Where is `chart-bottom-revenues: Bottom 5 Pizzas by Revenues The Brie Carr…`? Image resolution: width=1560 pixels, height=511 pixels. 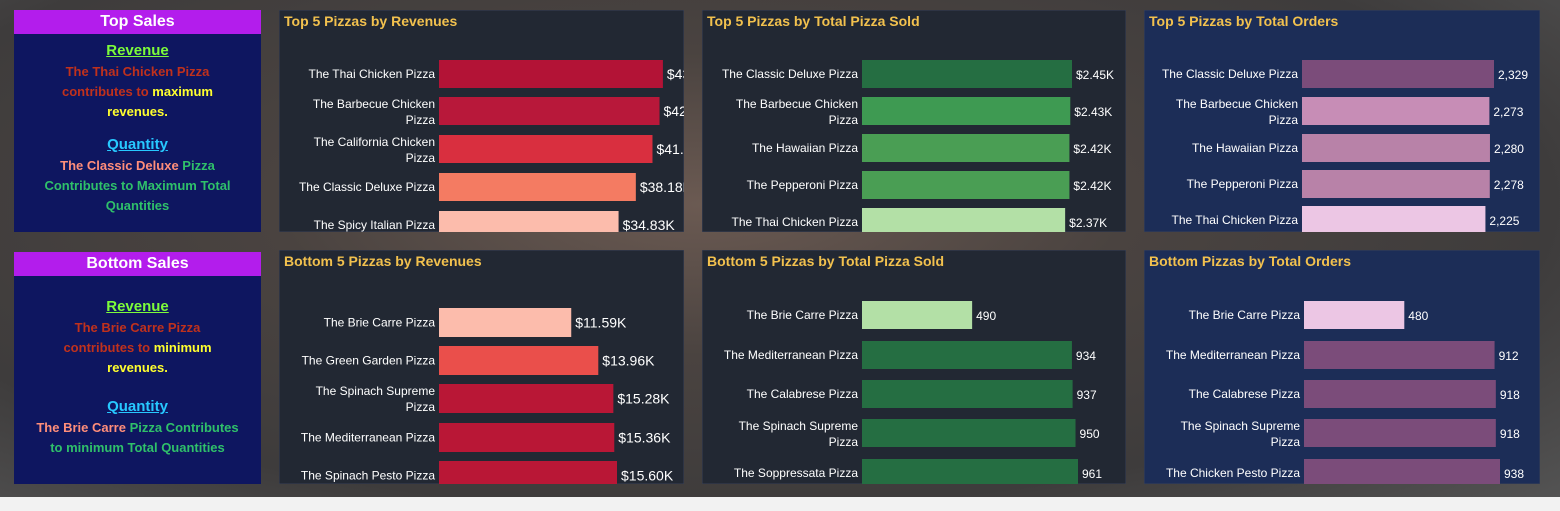
chart-bottom-revenues: Bottom 5 Pizzas by Revenues The Brie Carr… is located at coordinates (481, 367).